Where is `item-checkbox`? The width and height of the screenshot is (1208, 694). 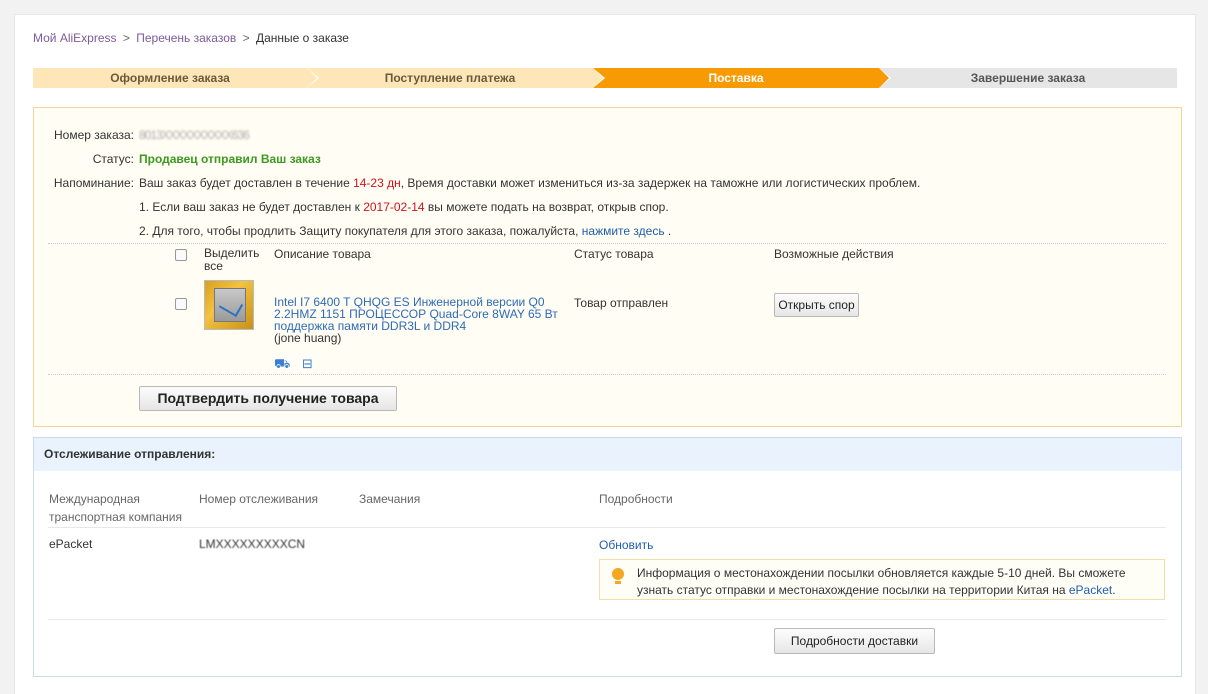
item-checkbox is located at coordinates (181, 304).